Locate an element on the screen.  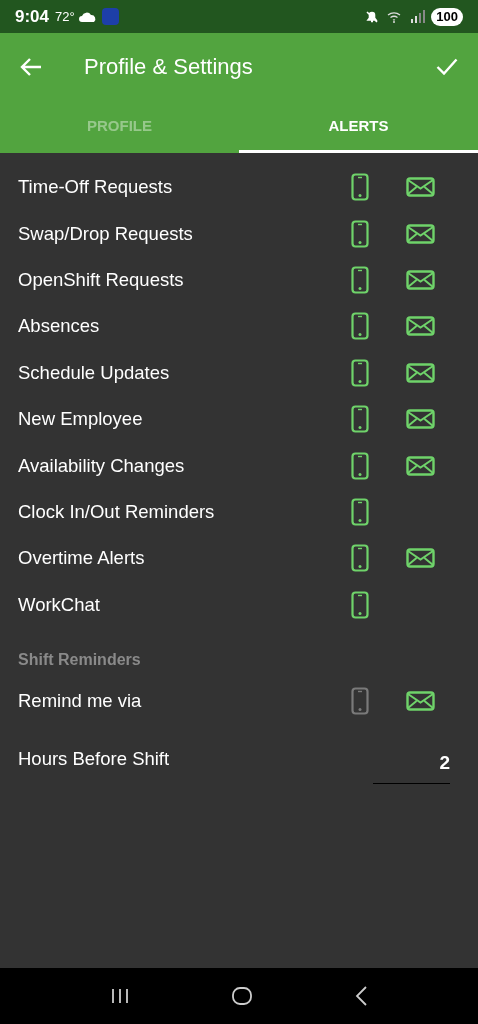
back-arrow-icon is located at coordinates (31, 66).